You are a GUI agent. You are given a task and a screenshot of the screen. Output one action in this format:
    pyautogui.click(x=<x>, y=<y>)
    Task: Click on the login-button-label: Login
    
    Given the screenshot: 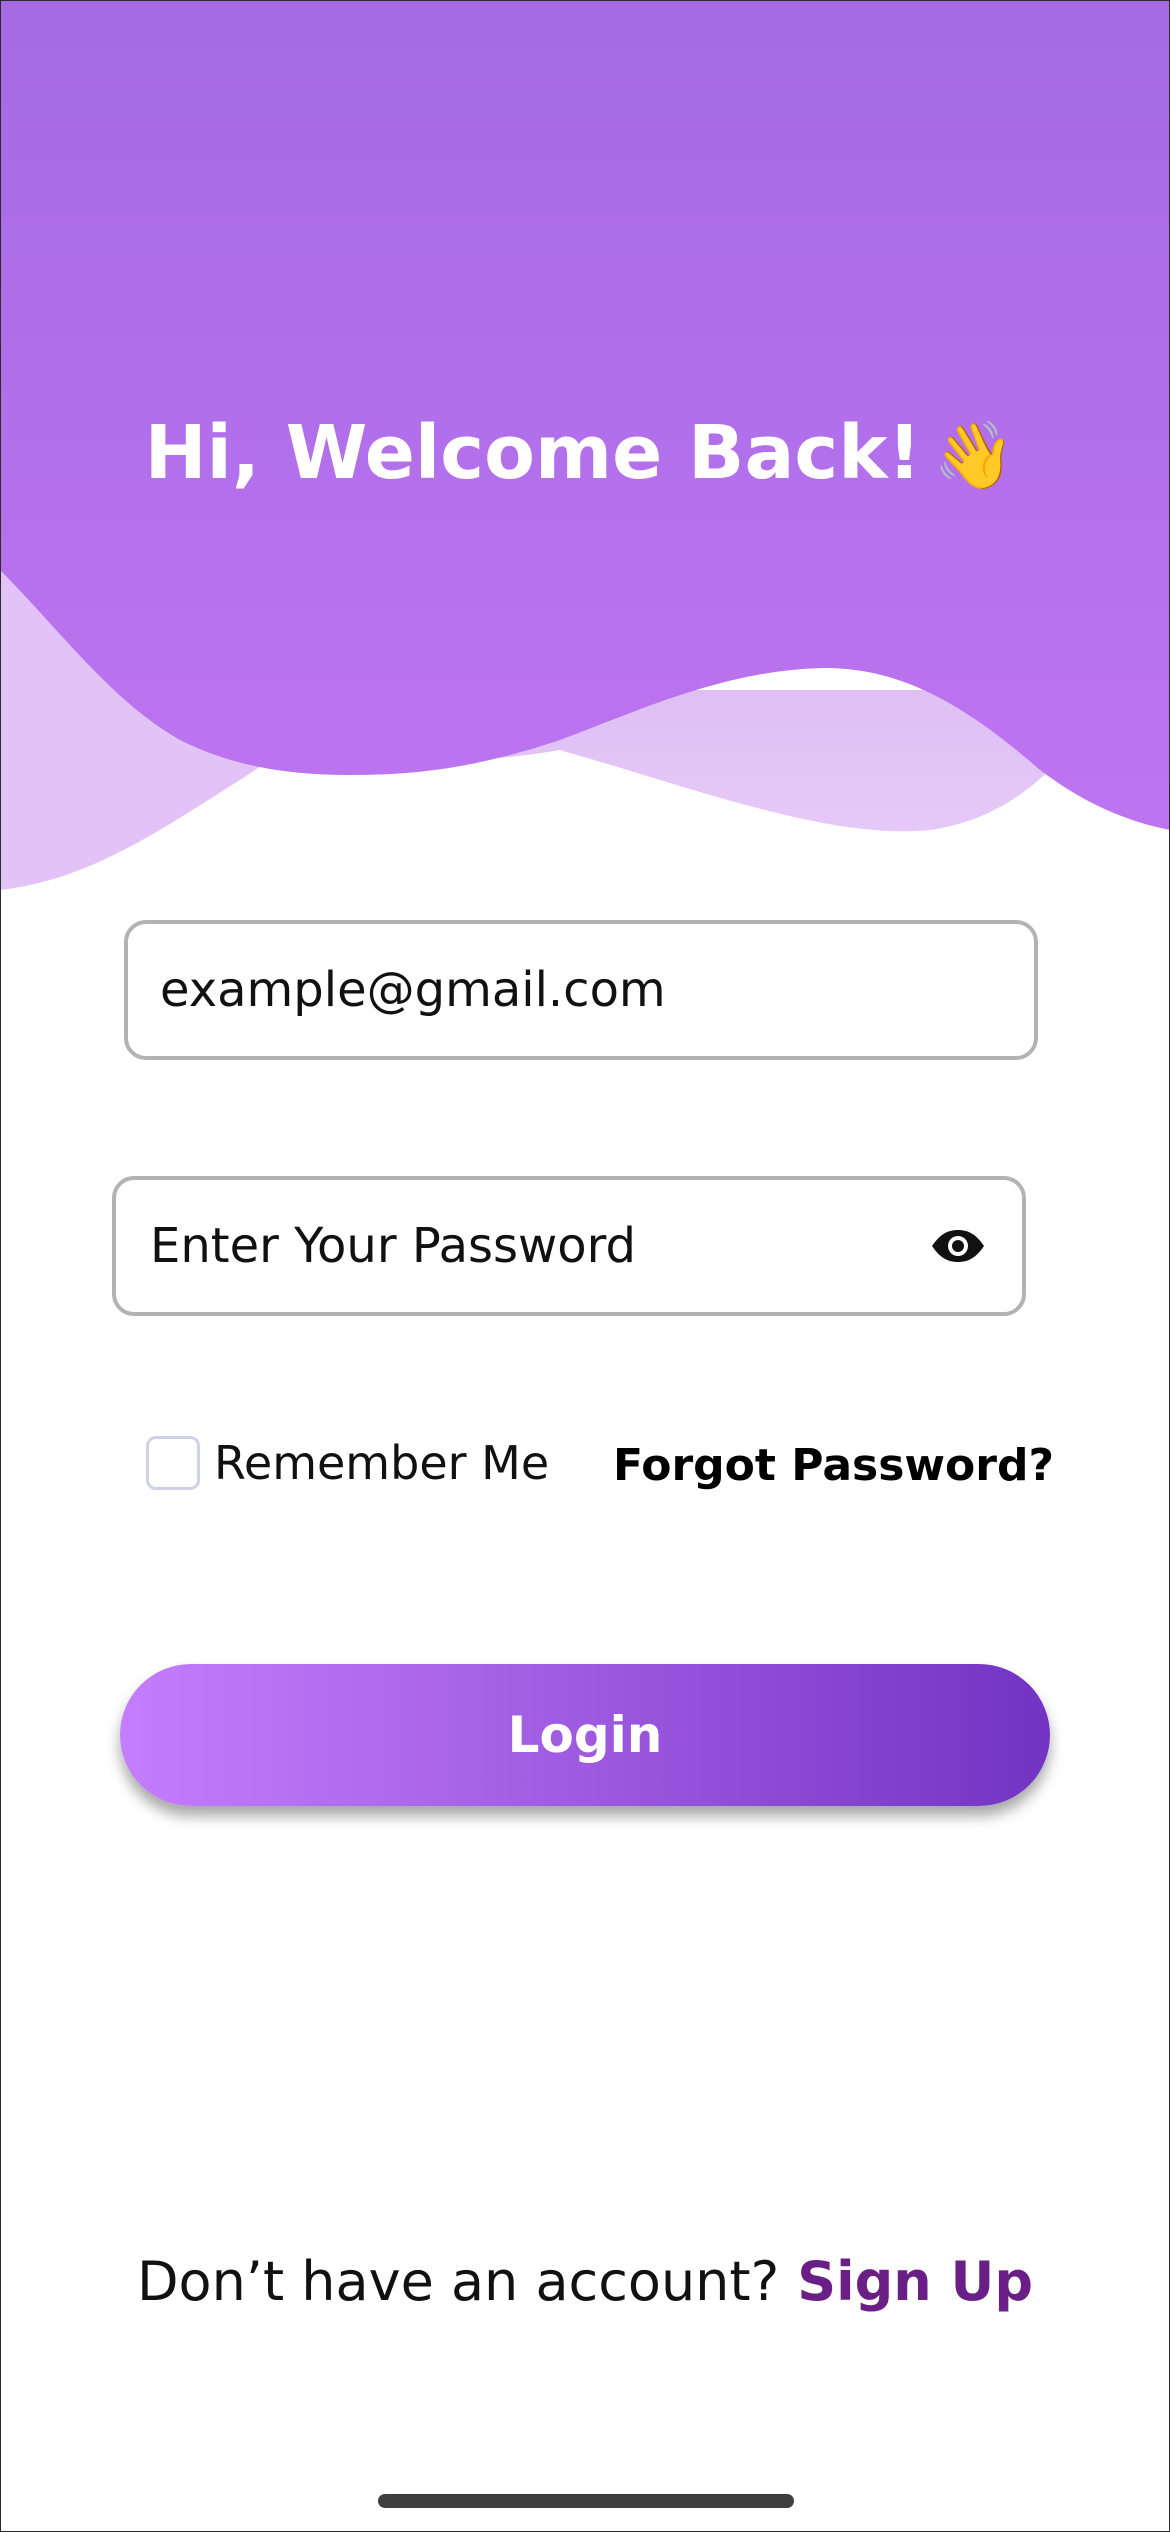 What is the action you would take?
    pyautogui.click(x=585, y=1735)
    